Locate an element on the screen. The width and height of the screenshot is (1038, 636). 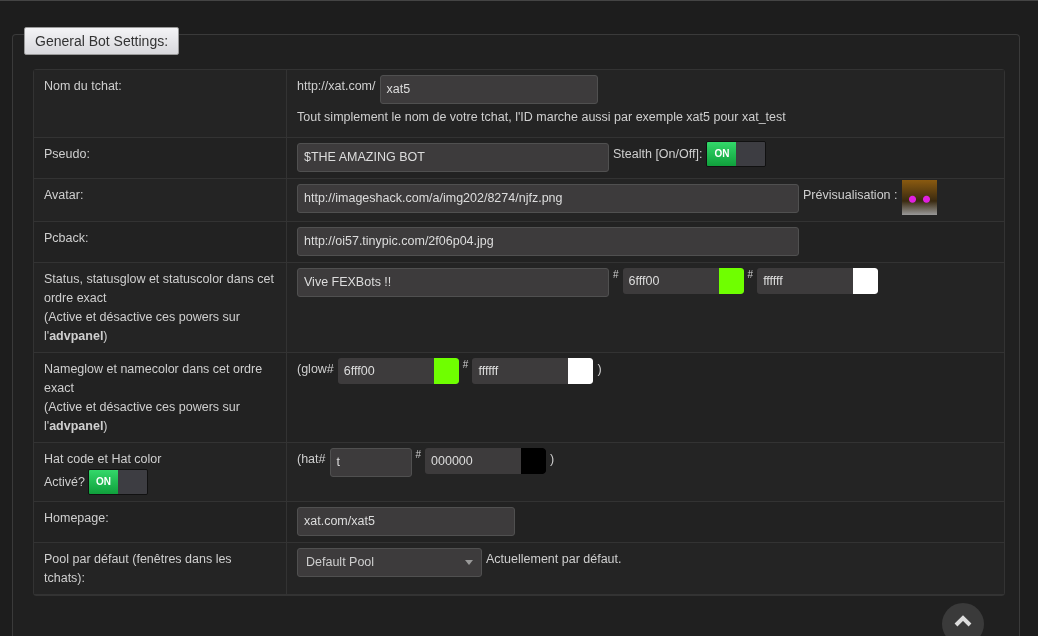
text-input: xat.com/xat5 is located at coordinates (406, 521).